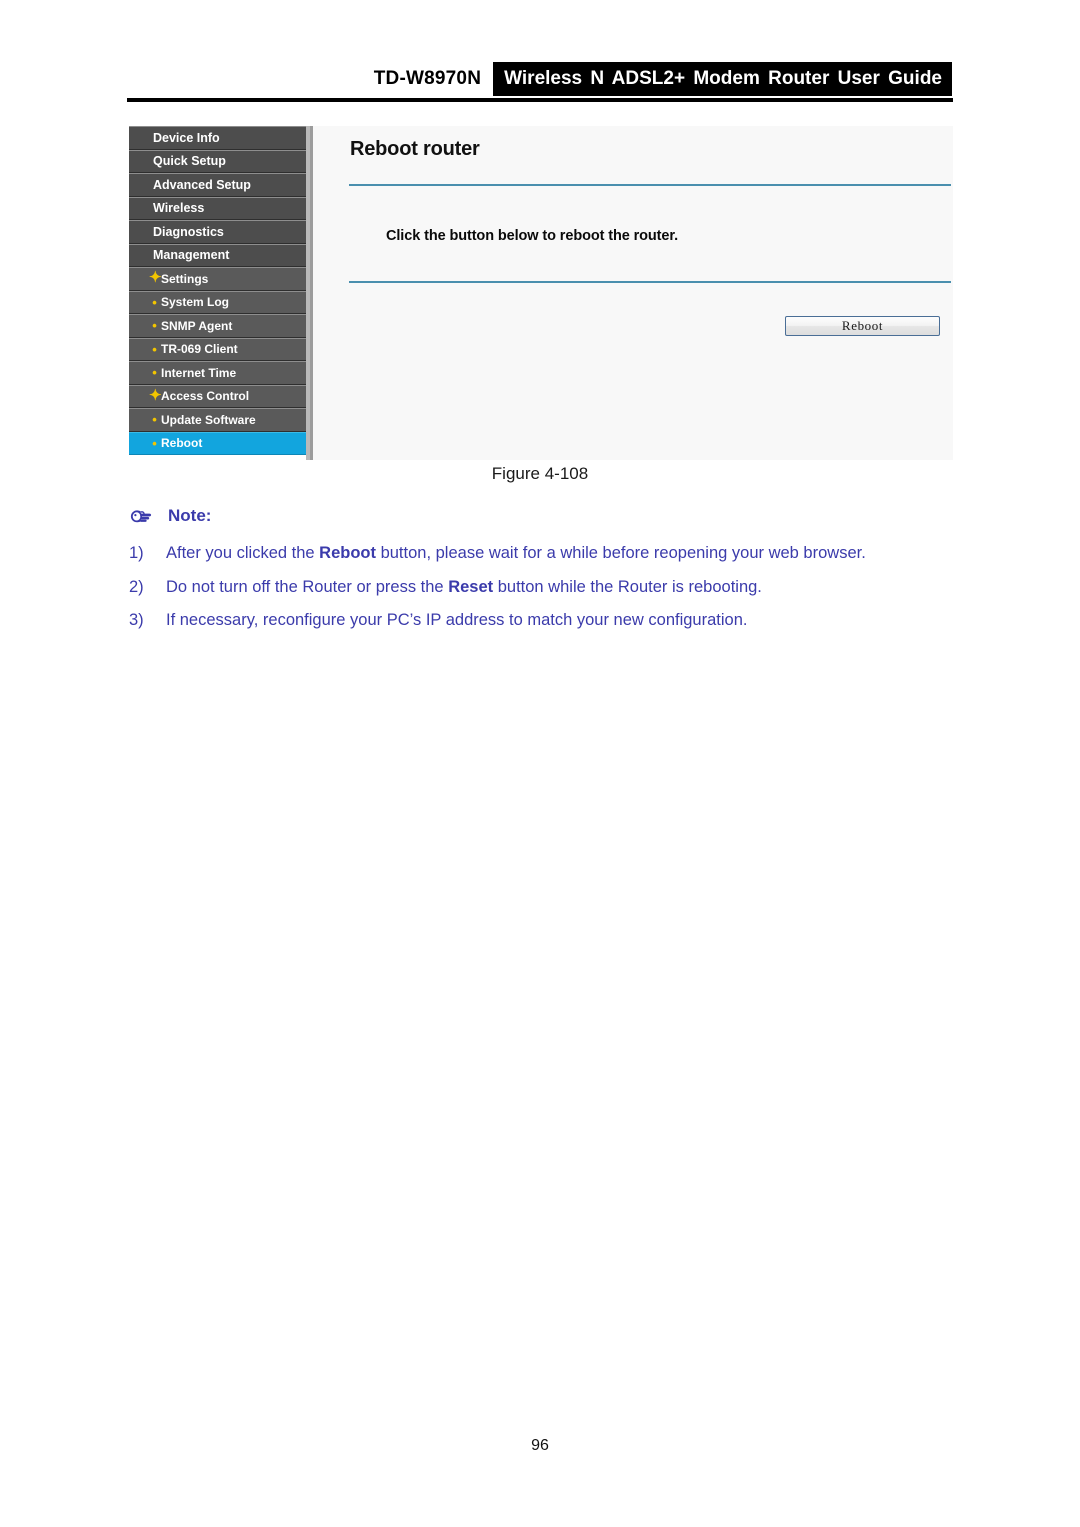  What do you see at coordinates (650, 282) in the screenshot?
I see `panel-divider-bottom` at bounding box center [650, 282].